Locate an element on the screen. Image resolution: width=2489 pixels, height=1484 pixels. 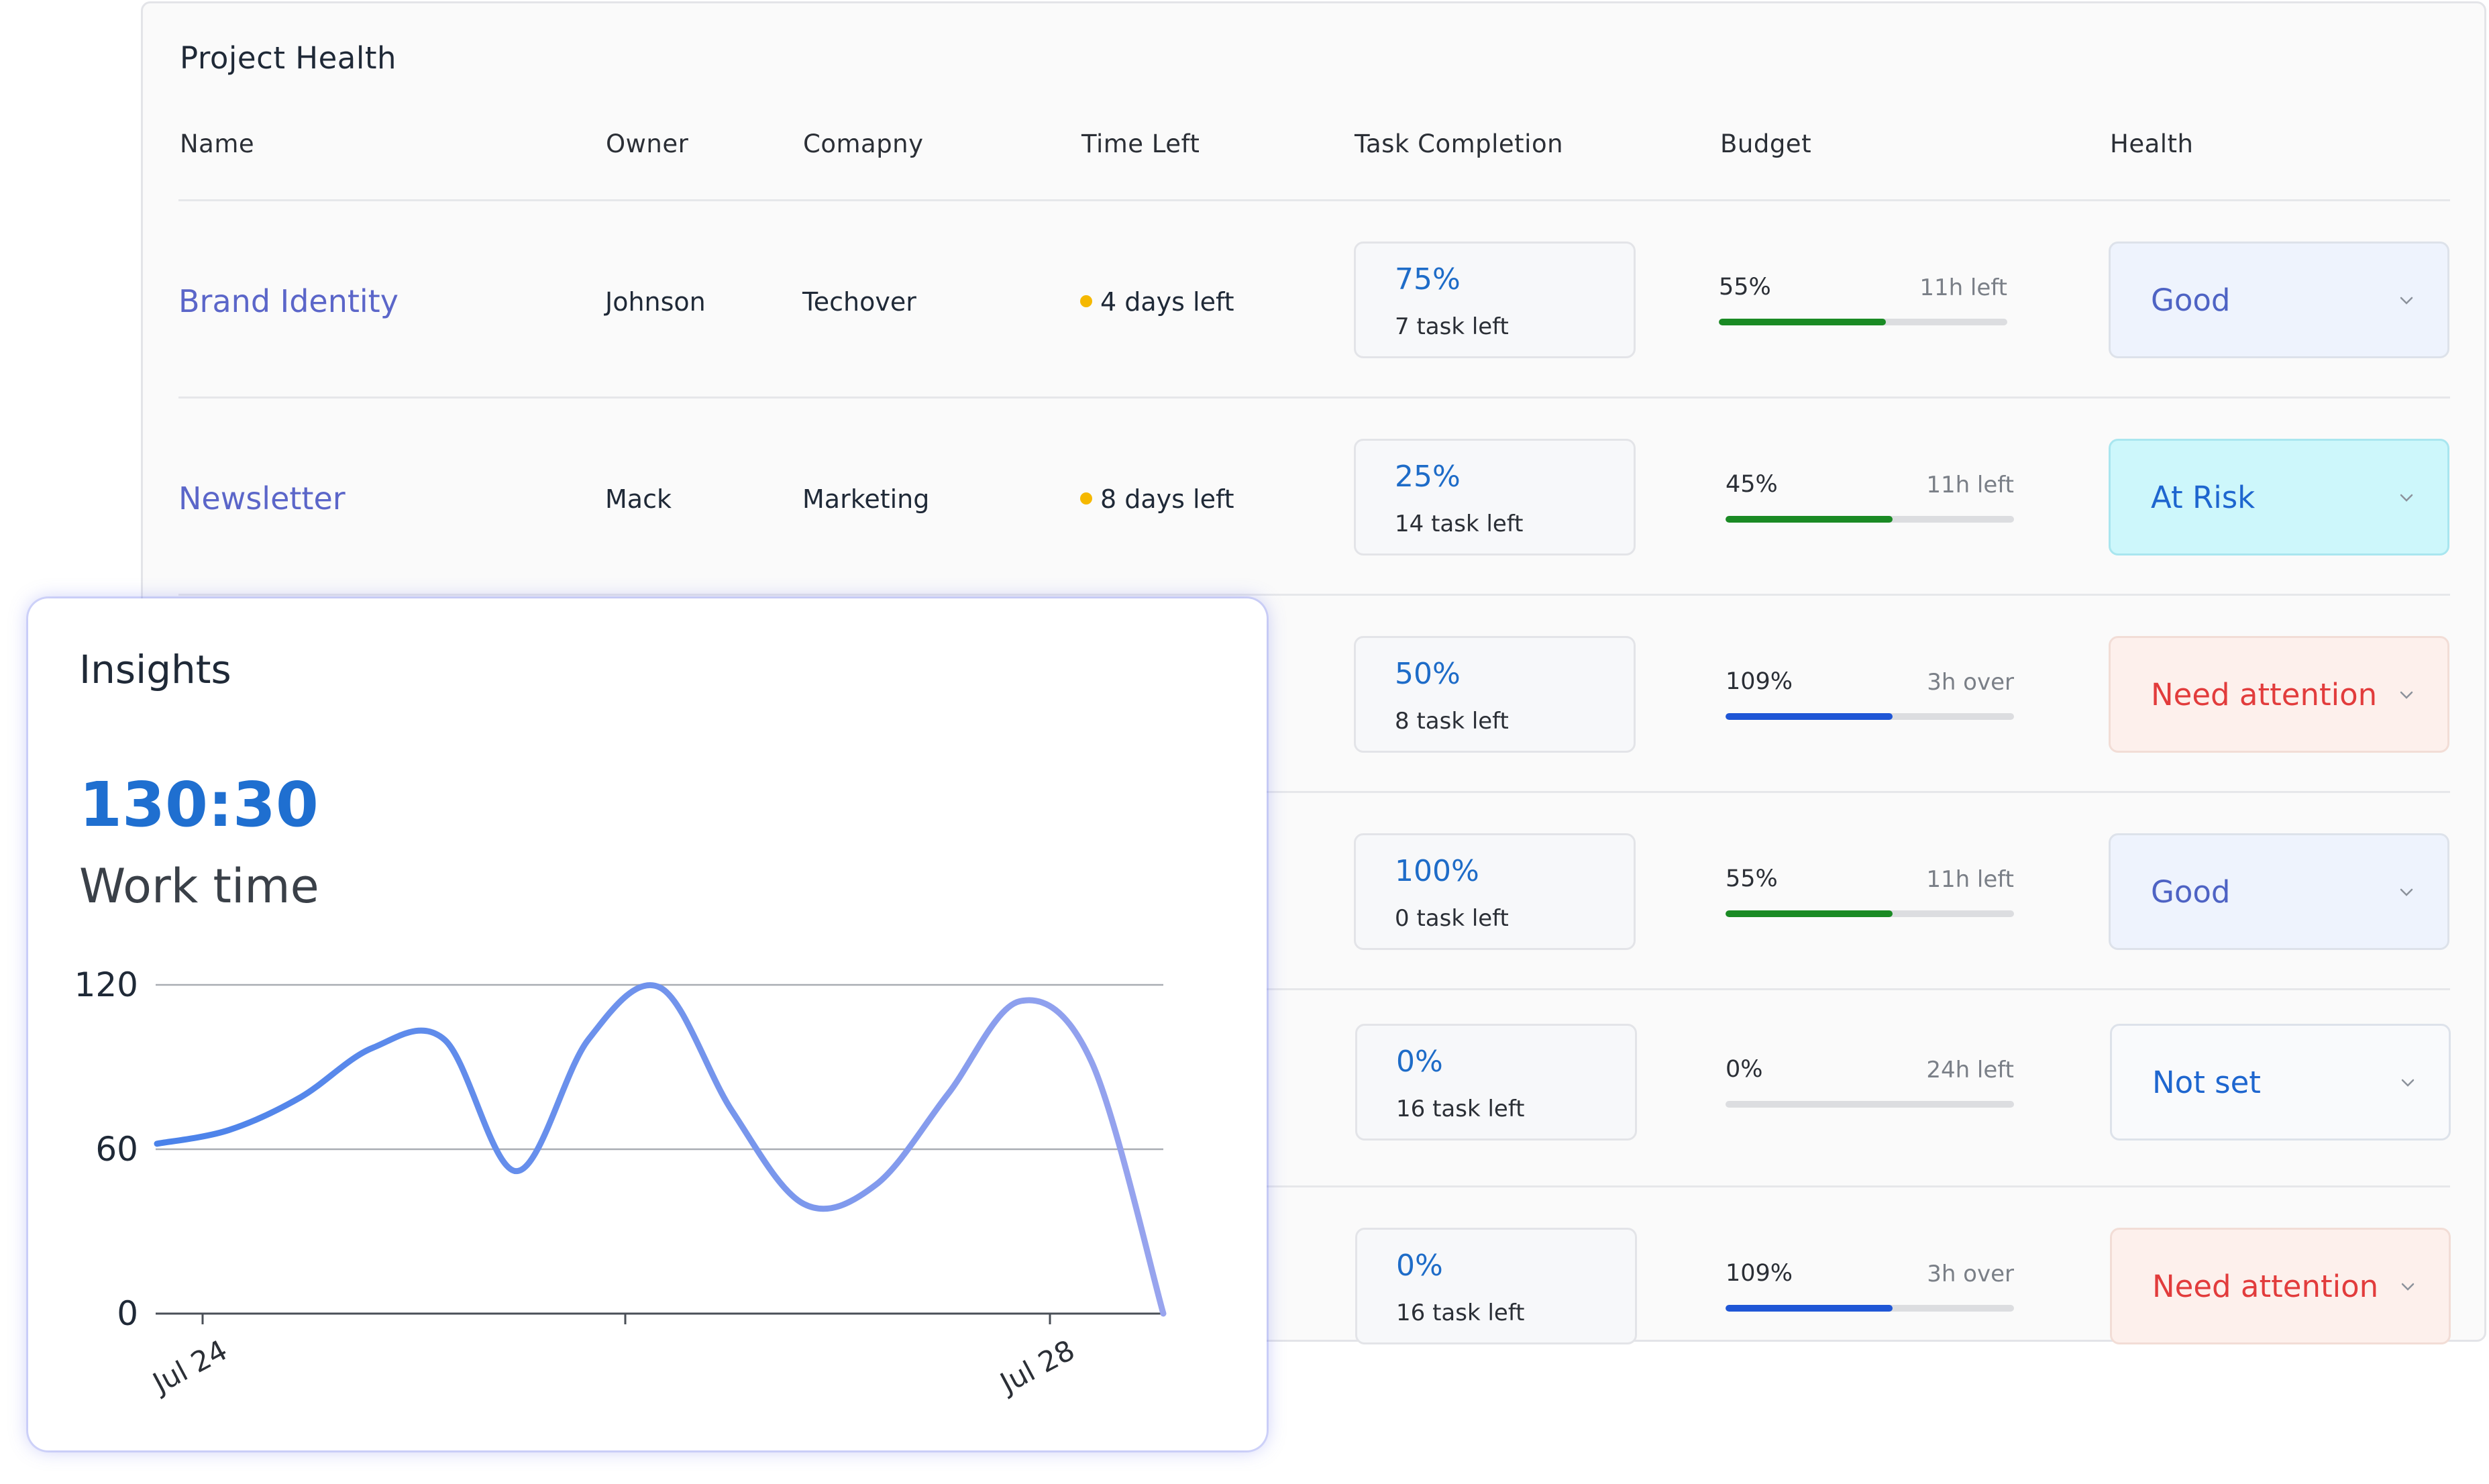
owner-cell: Johnson is located at coordinates (655, 302).